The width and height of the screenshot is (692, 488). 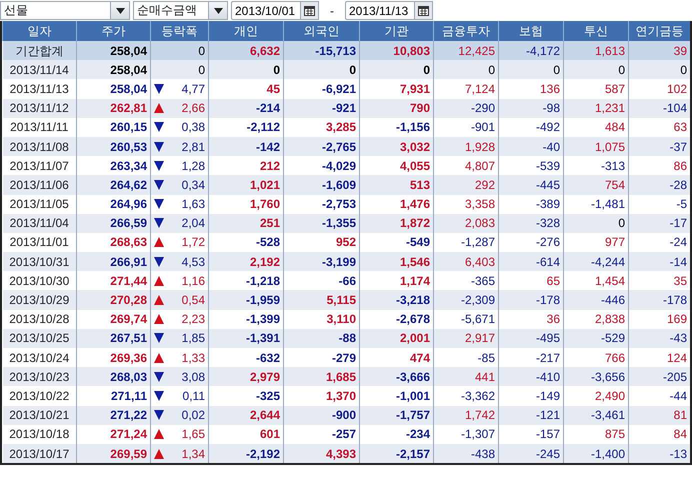 I want to click on table-cell: -205, so click(x=659, y=376).